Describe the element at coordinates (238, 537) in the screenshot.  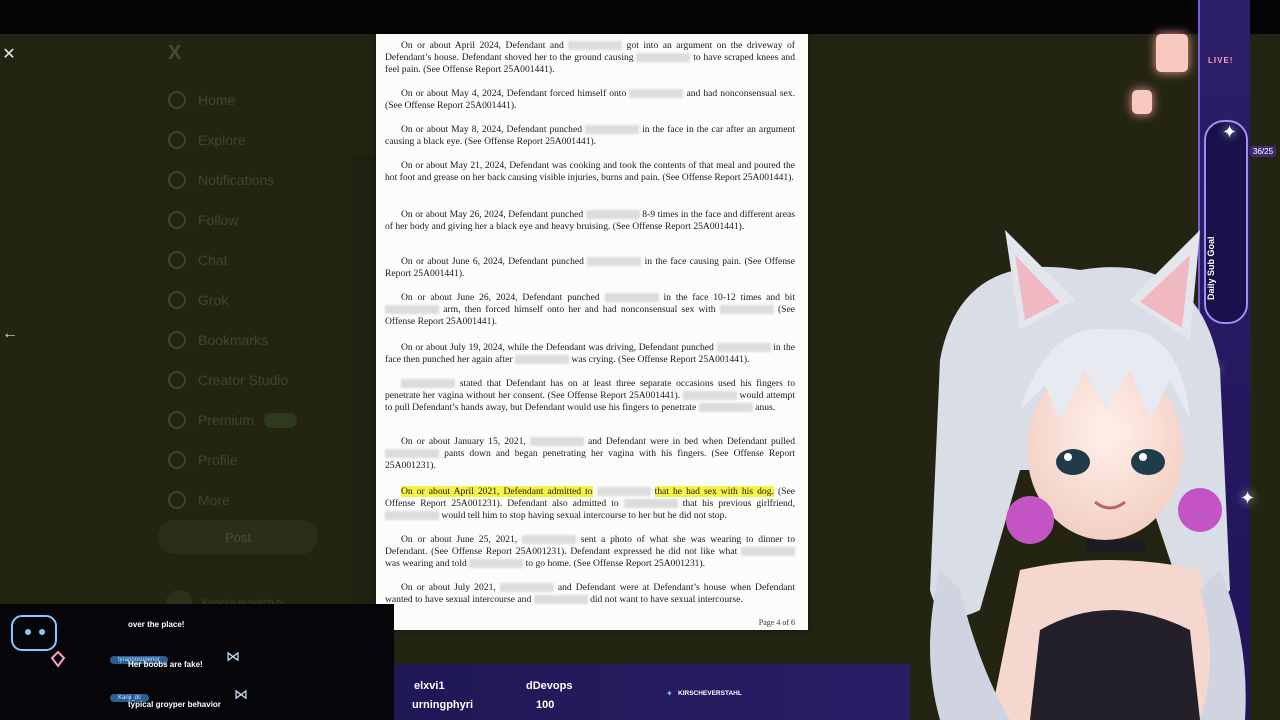
I see `post-button: Post` at that location.